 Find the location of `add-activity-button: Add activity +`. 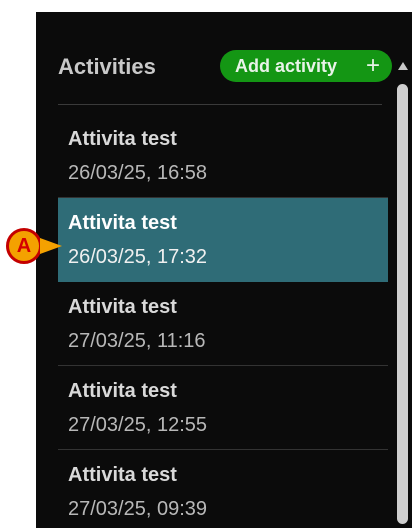

add-activity-button: Add activity + is located at coordinates (306, 66).